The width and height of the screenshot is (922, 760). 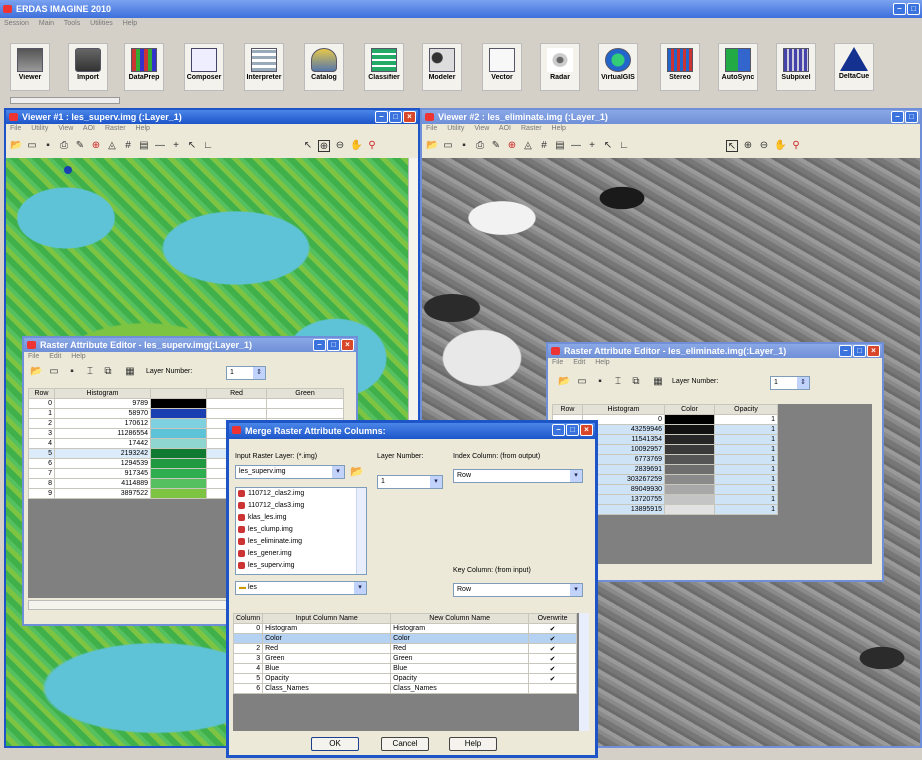 What do you see at coordinates (442, 67) in the screenshot?
I see `toolbar-modeler-button: Modeler` at bounding box center [442, 67].